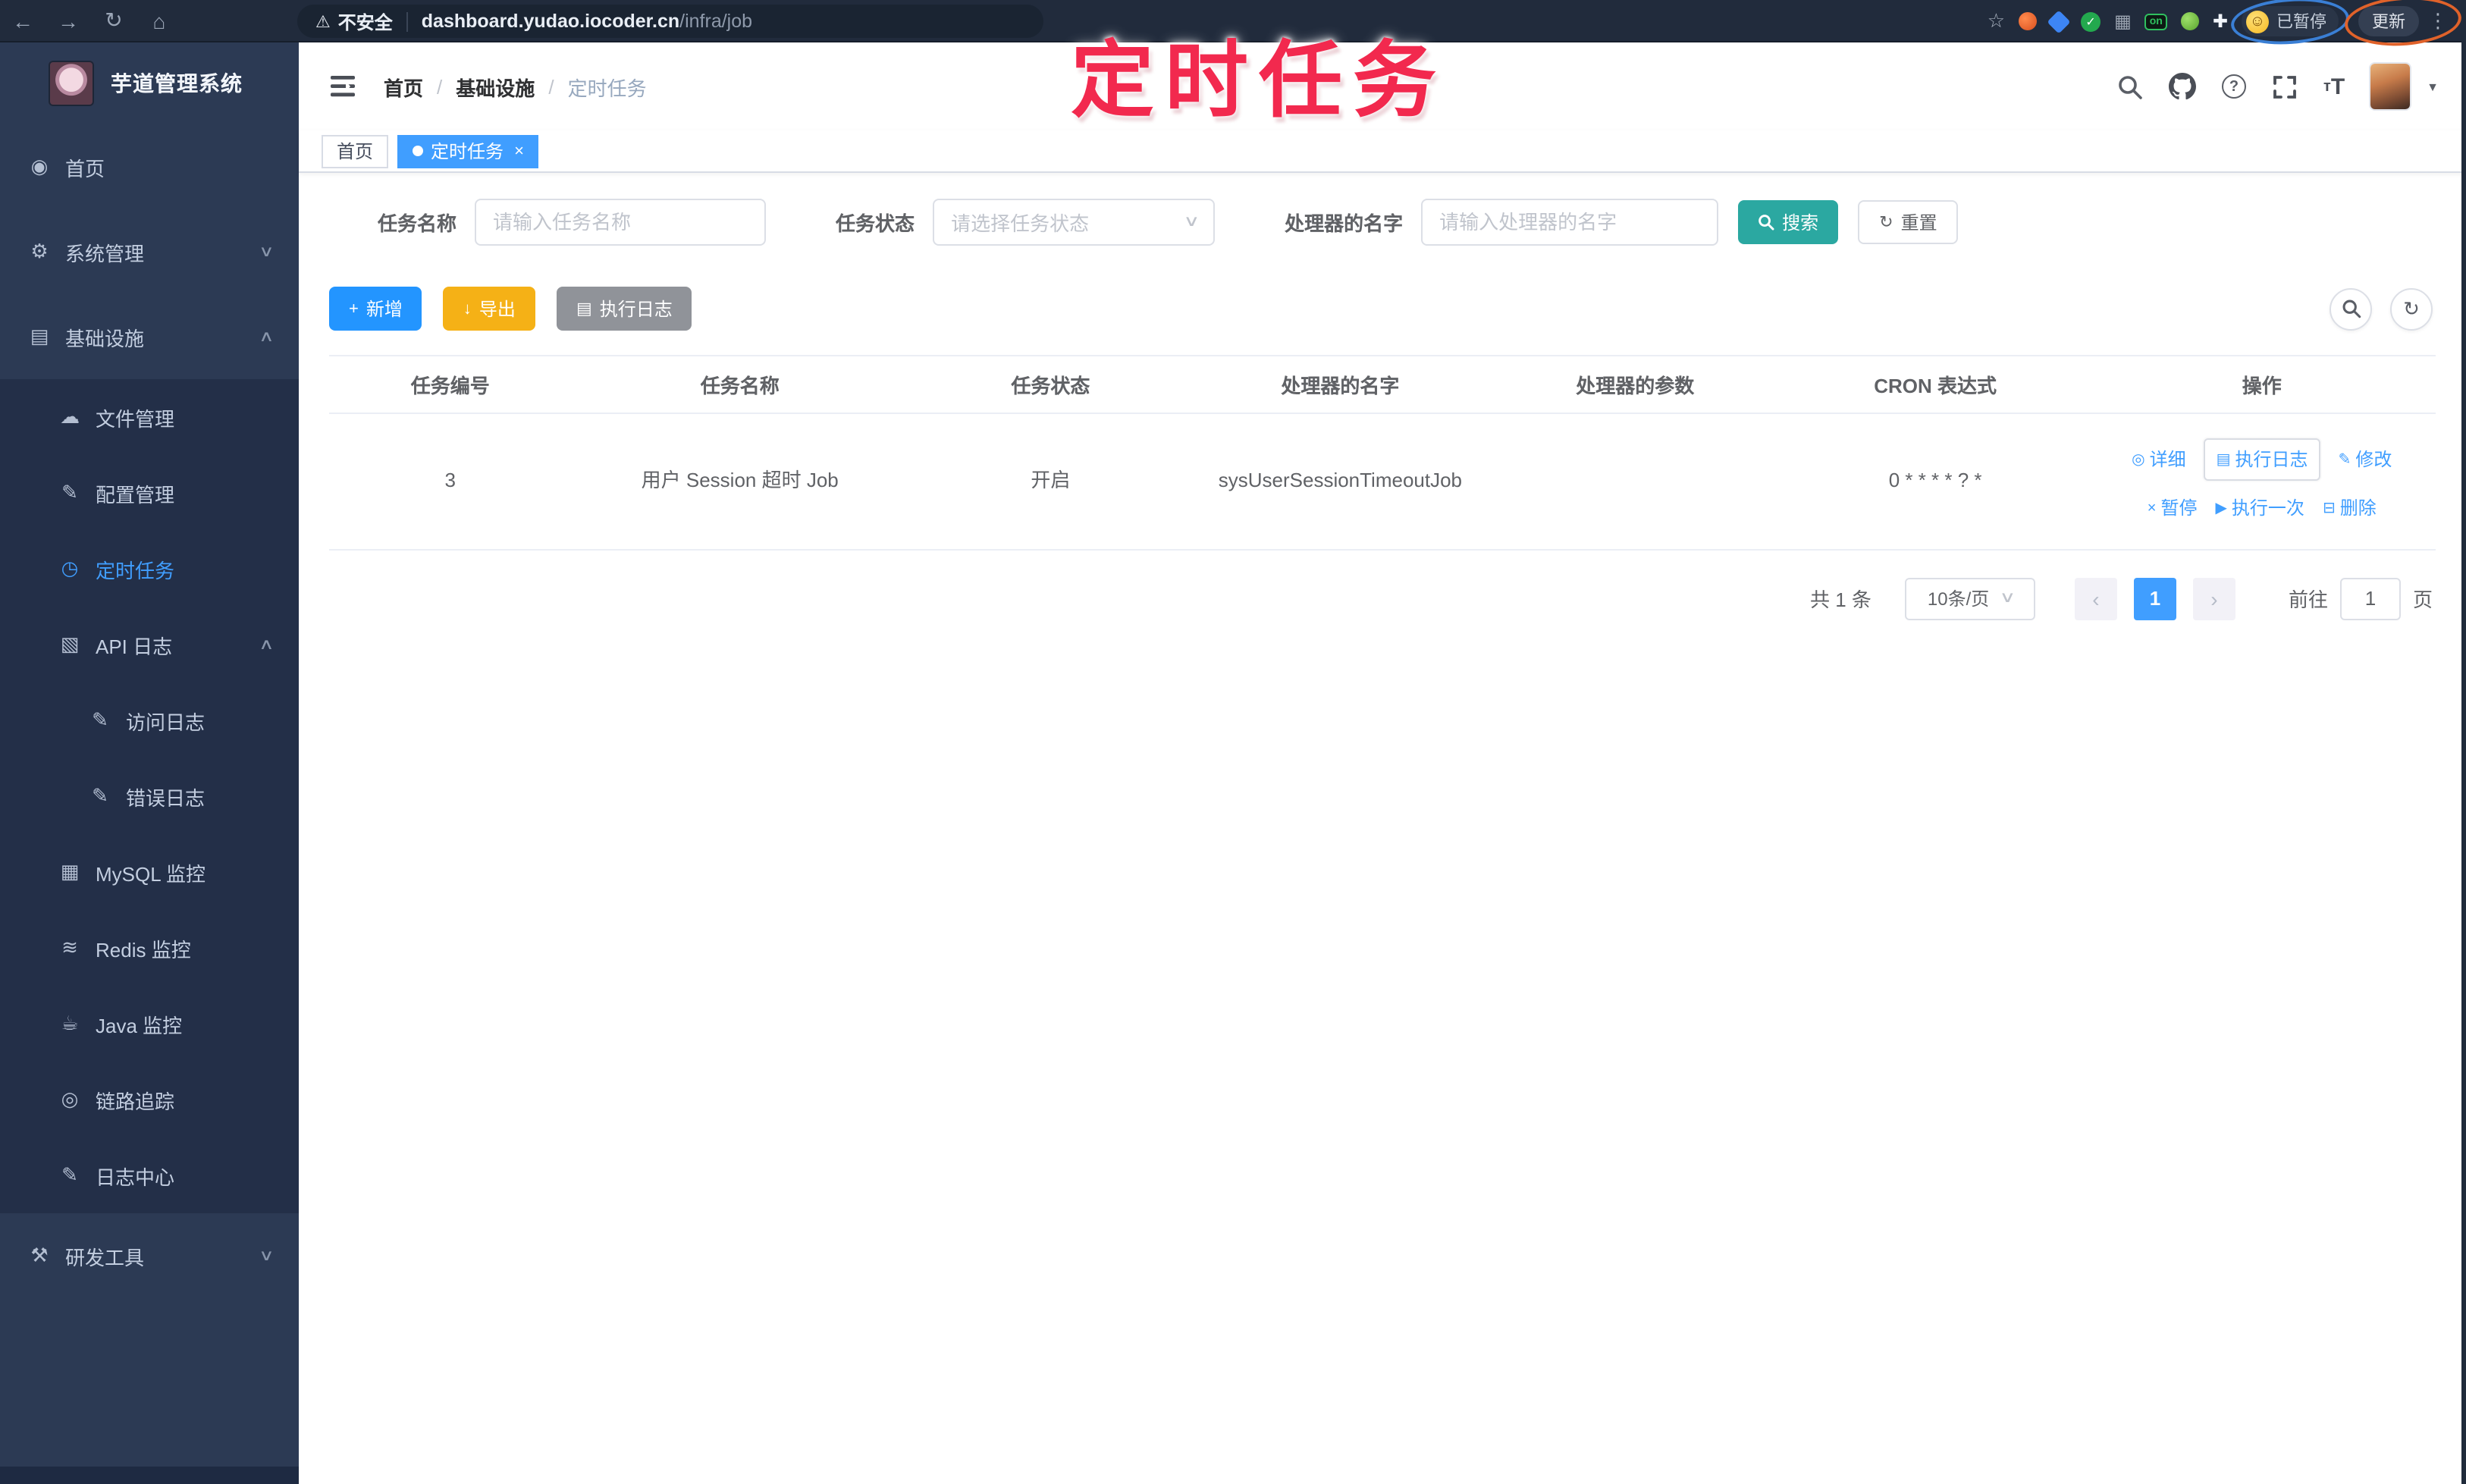 This screenshot has height=1484, width=2466. What do you see at coordinates (2220, 21) in the screenshot?
I see `extensions-puzzle-icon: ✚` at bounding box center [2220, 21].